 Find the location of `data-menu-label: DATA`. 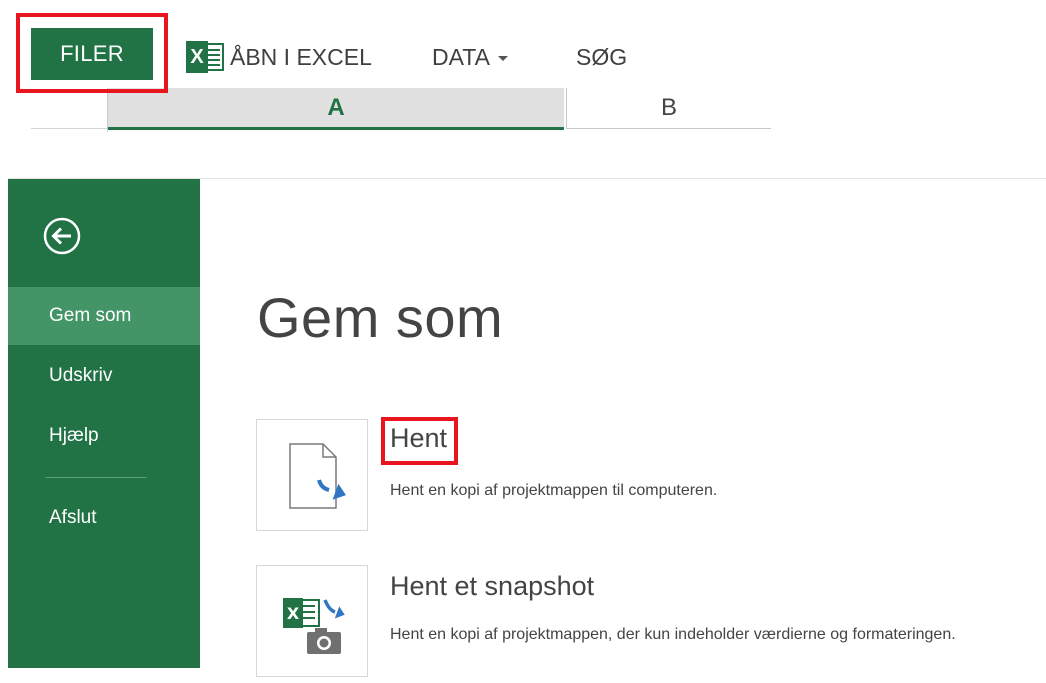

data-menu-label: DATA is located at coordinates (461, 56).